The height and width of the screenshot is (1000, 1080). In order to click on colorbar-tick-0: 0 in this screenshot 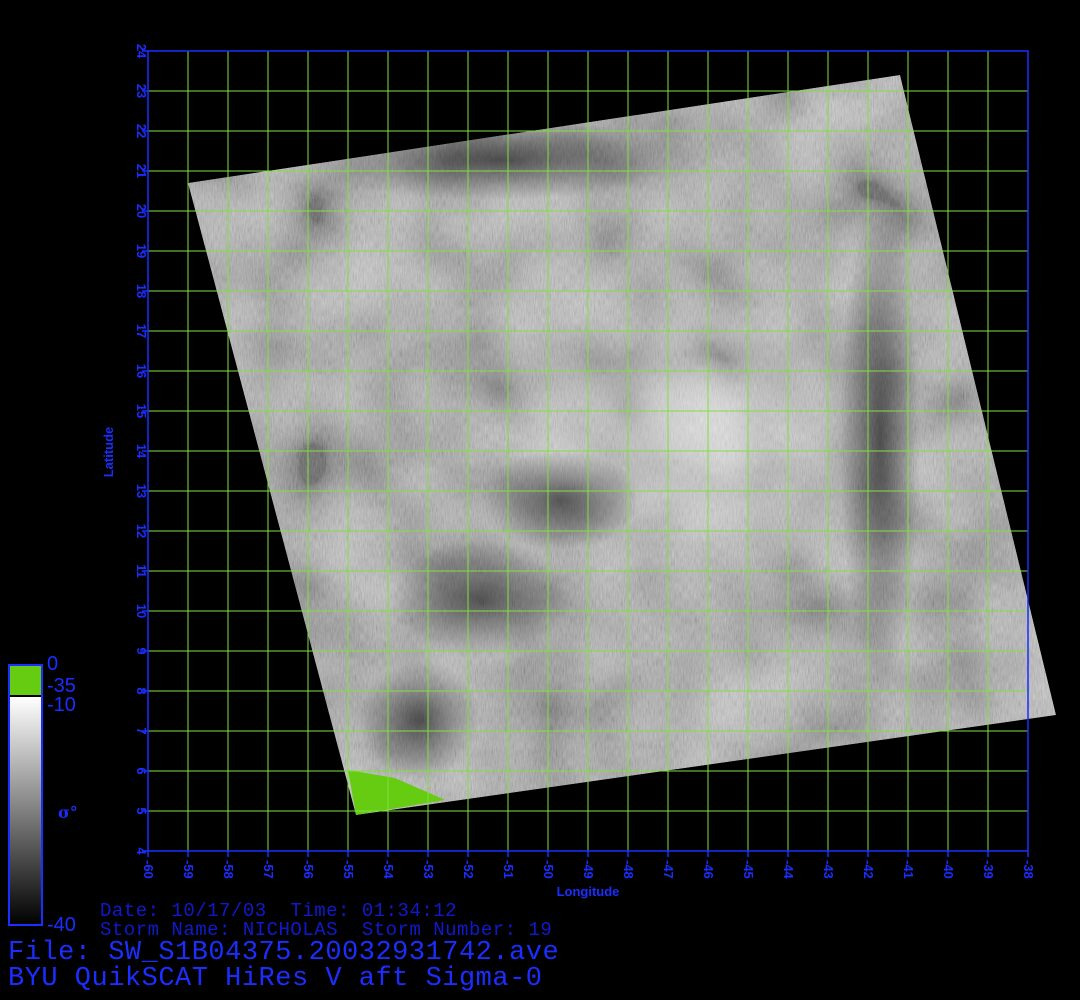, I will do `click(53, 664)`.